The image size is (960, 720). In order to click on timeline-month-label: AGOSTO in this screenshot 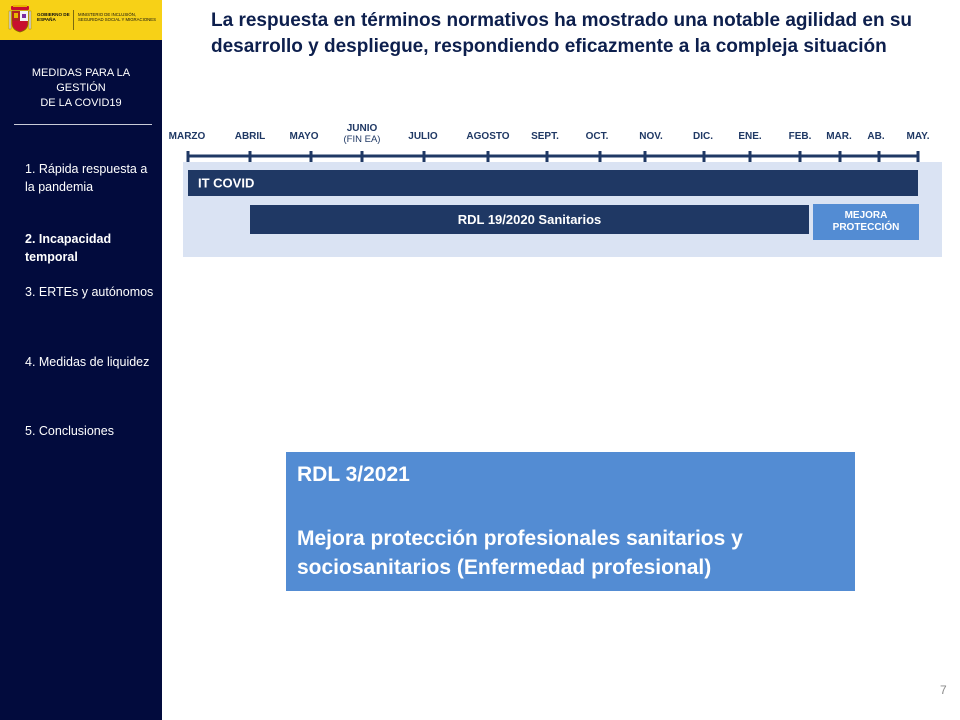, I will do `click(487, 136)`.